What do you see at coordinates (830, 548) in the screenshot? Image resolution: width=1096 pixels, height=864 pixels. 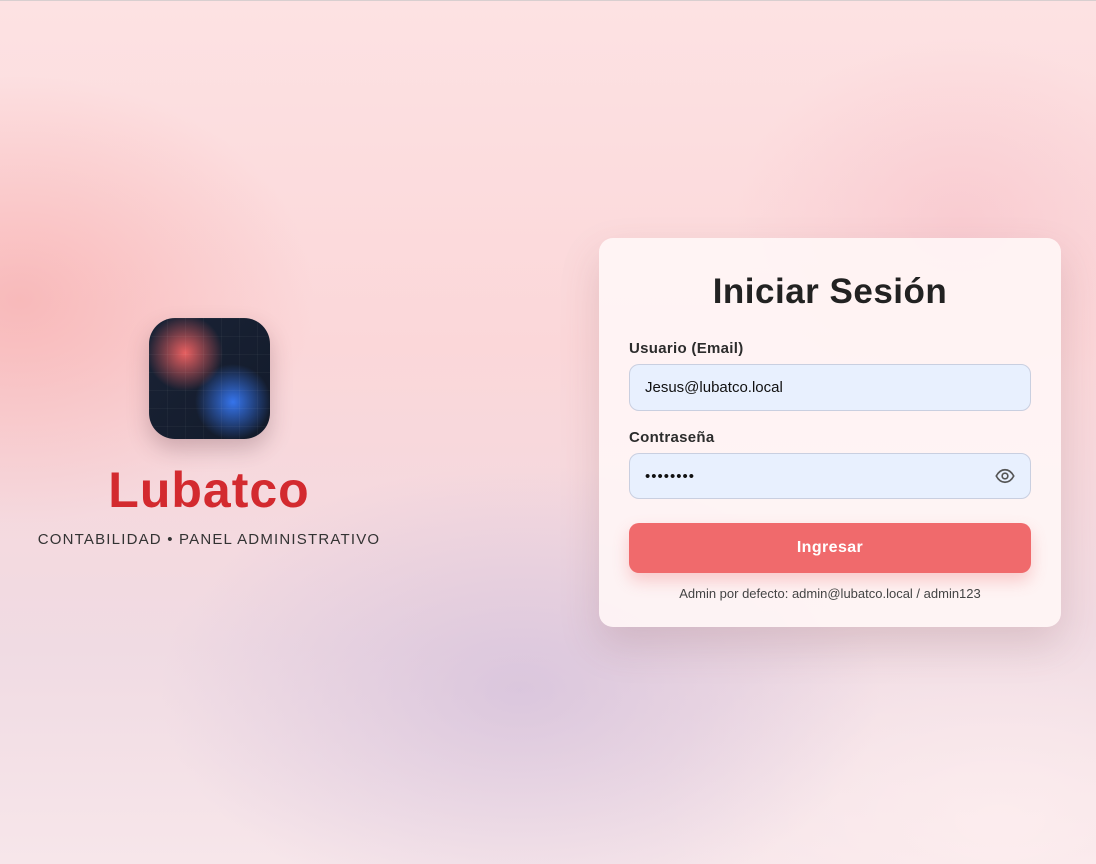 I see `login-submit-button: Ingresar` at bounding box center [830, 548].